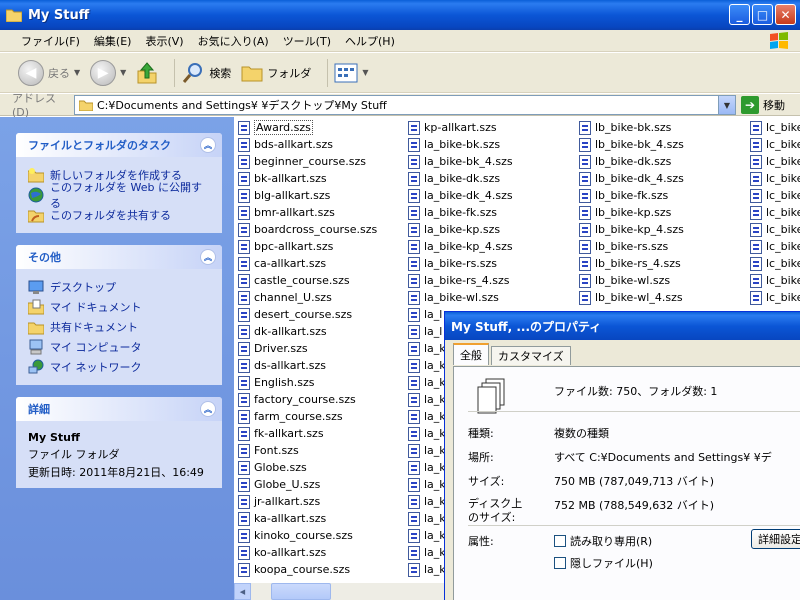 The image size is (800, 600). What do you see at coordinates (763, 105) in the screenshot?
I see `go-button: ➔ 移動` at bounding box center [763, 105].